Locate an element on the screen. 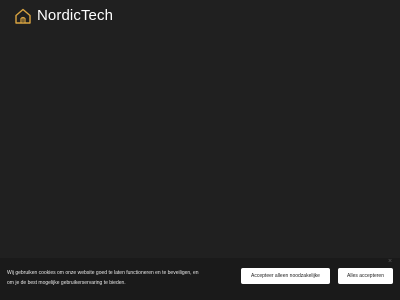  site-header: NordicTech is located at coordinates (63, 16).